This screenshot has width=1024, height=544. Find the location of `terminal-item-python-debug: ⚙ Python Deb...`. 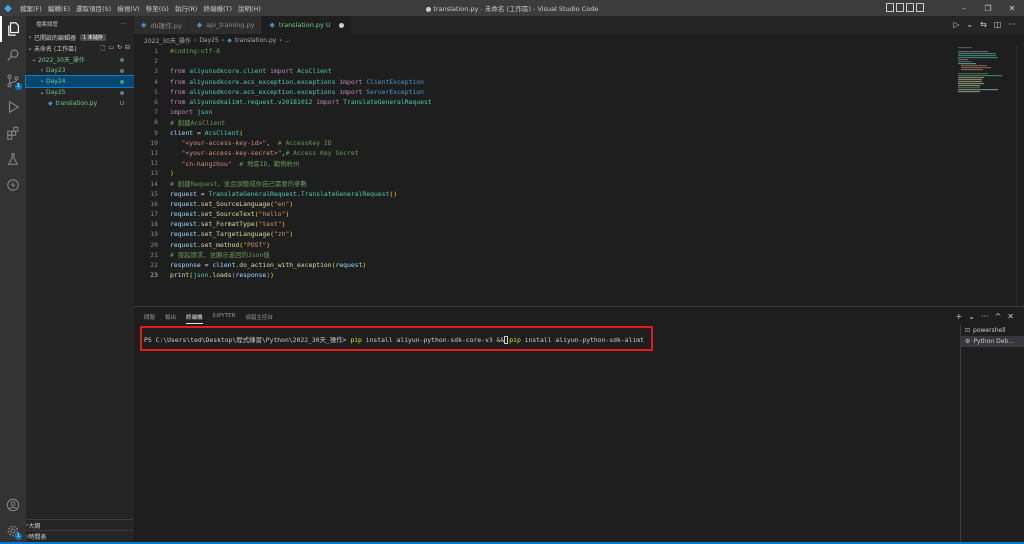

terminal-item-python-debug: ⚙ Python Deb... is located at coordinates (992, 341).